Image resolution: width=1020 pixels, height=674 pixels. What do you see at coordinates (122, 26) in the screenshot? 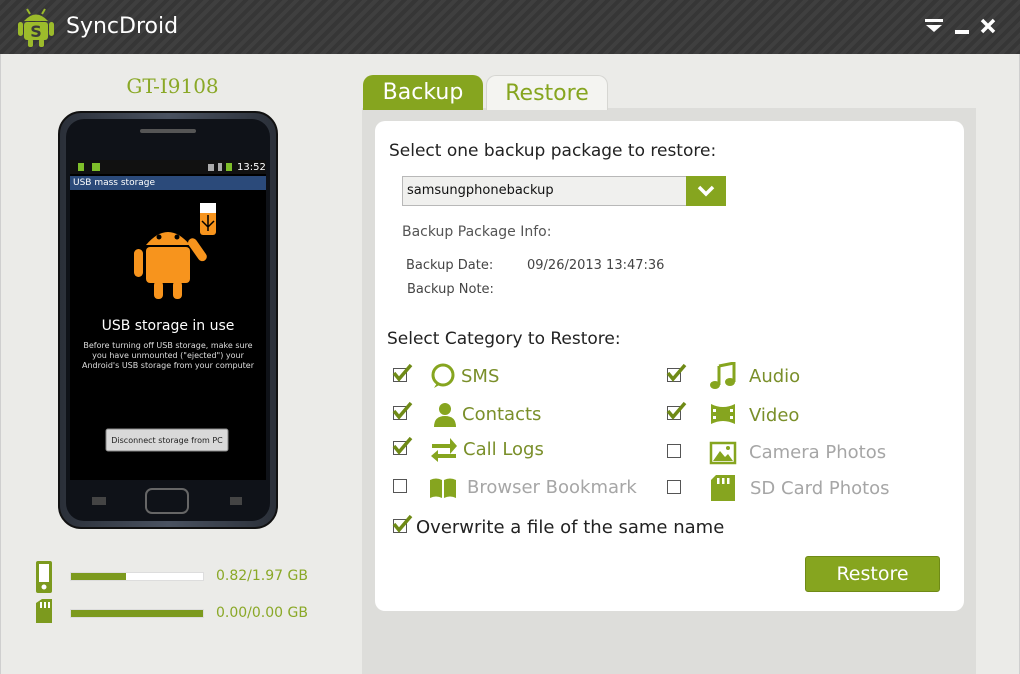
I see `app-title: SyncDroid` at bounding box center [122, 26].